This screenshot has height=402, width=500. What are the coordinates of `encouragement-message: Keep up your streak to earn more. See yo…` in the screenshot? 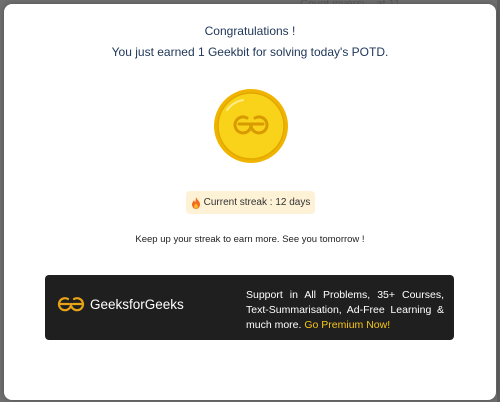 It's located at (250, 239).